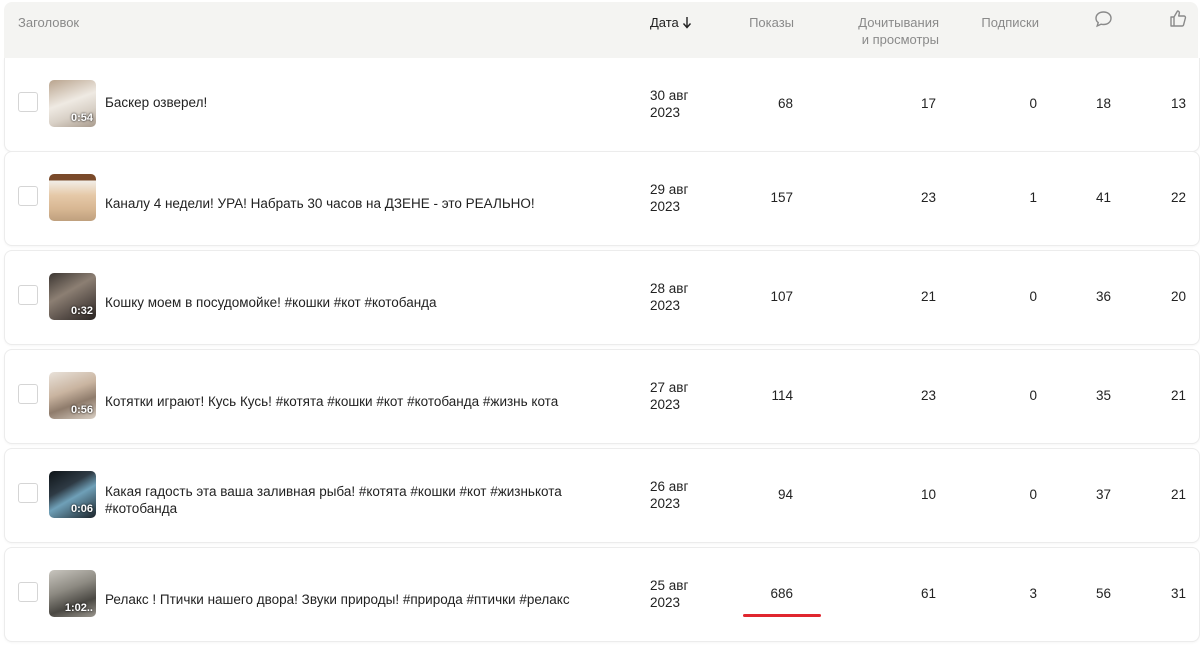 Image resolution: width=1200 pixels, height=658 pixels. I want to click on column-header-date-label: Дата, so click(664, 22).